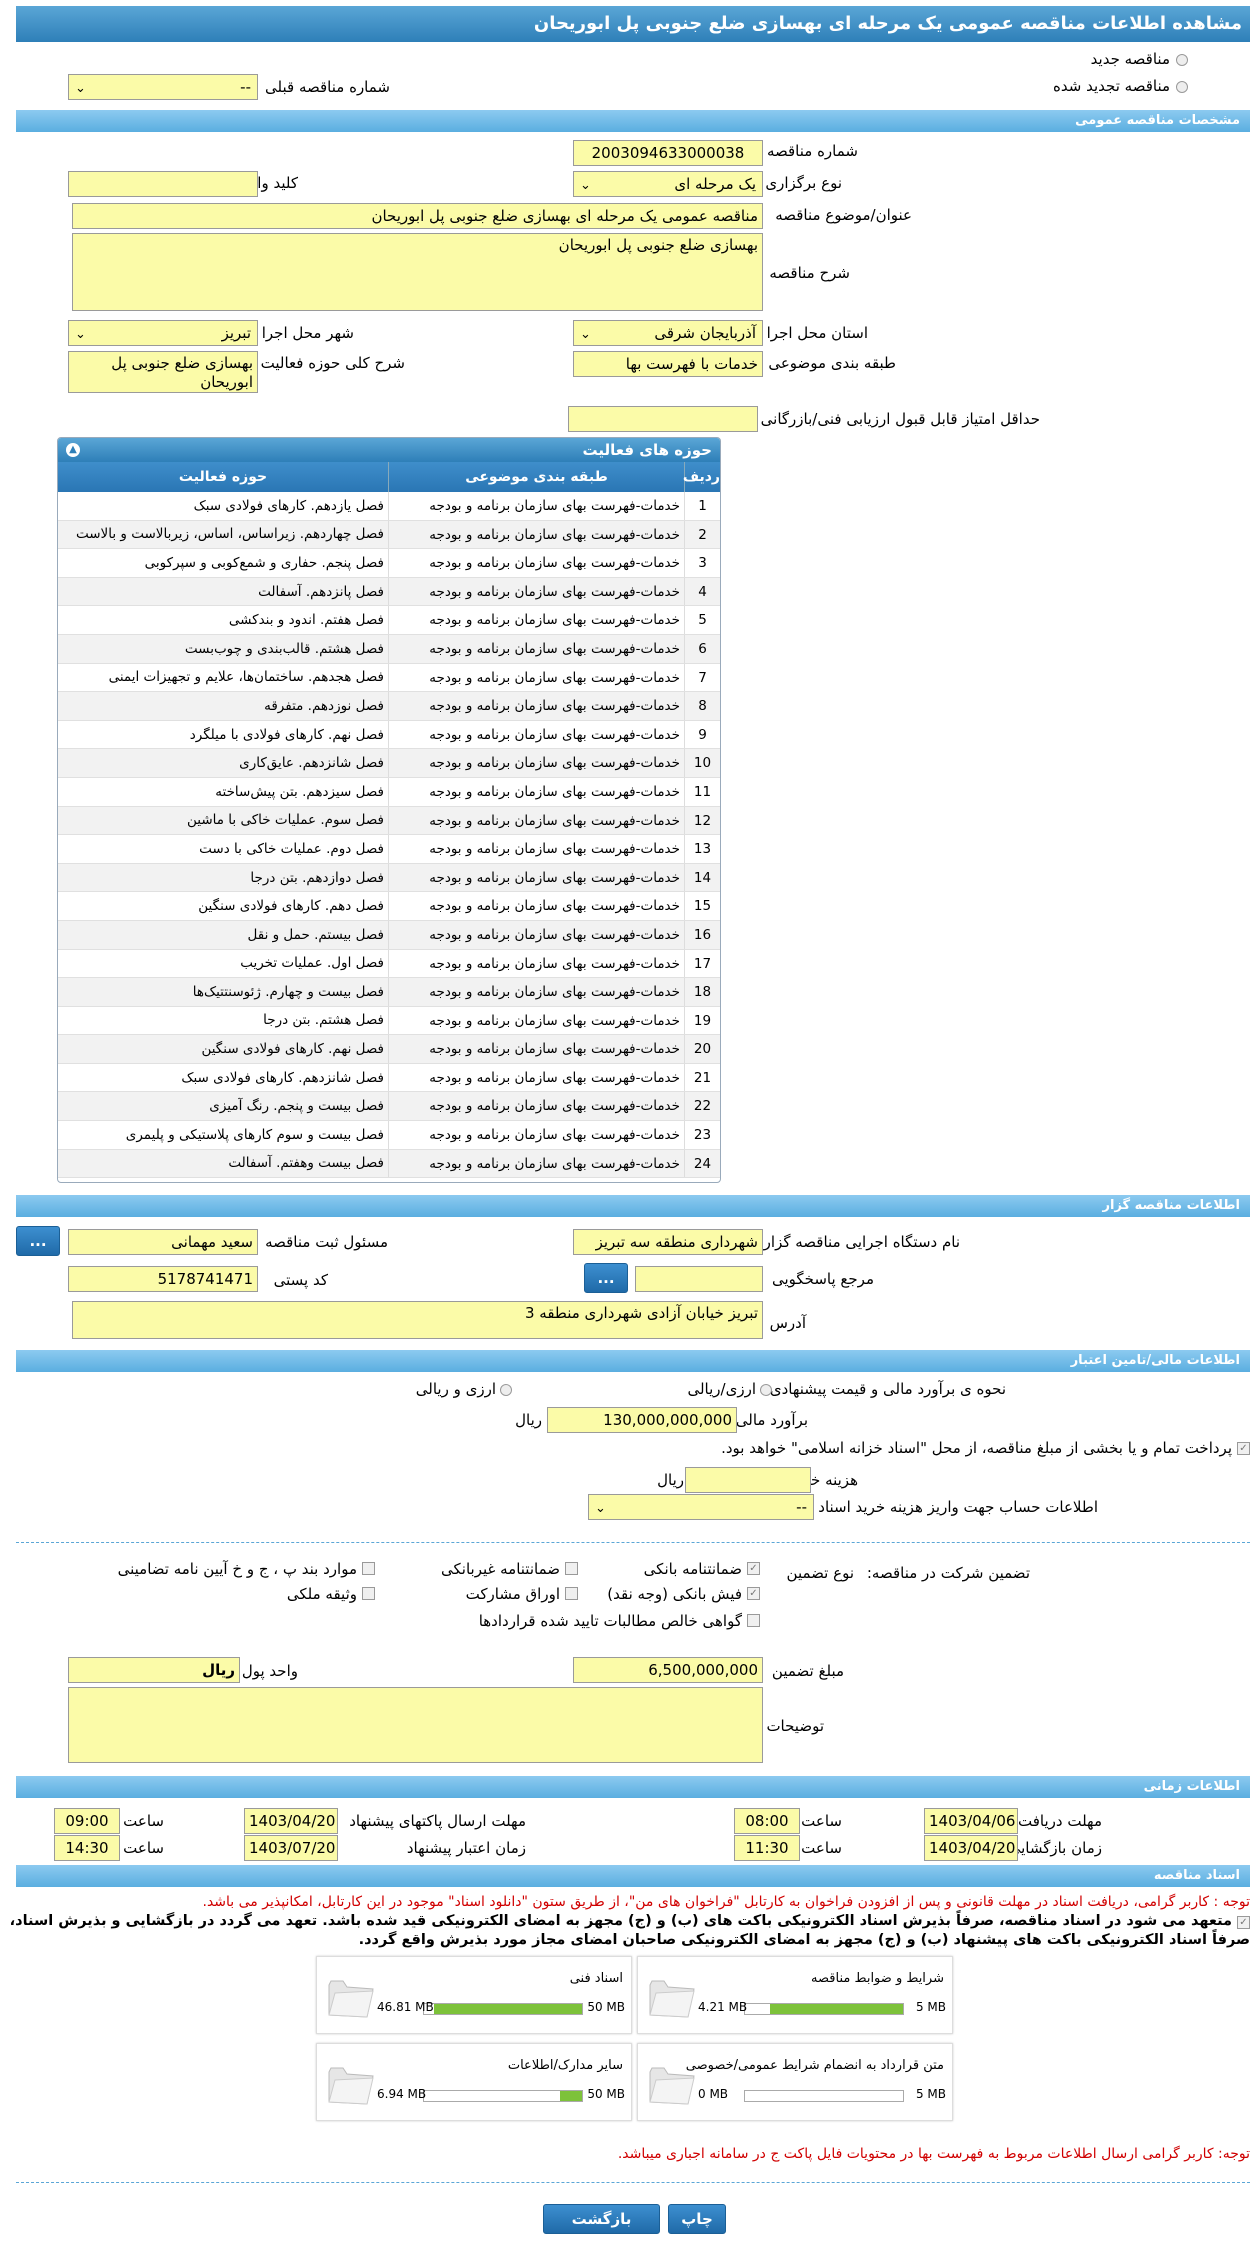  I want to click on treasury-checkbox: ✓, so click(1243, 1448).